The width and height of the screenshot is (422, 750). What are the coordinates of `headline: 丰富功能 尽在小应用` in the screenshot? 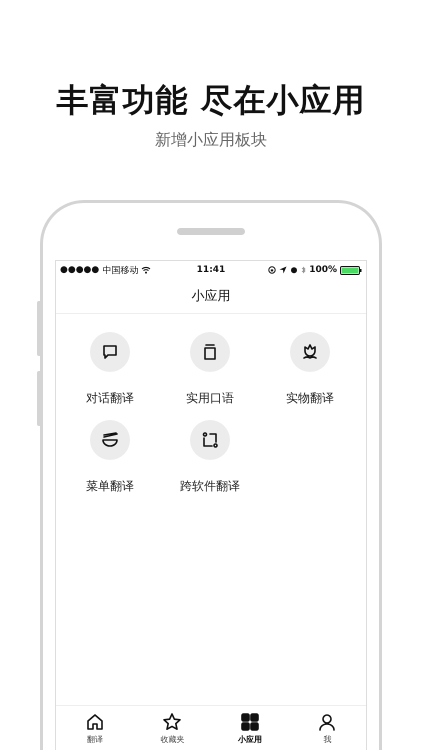 It's located at (211, 100).